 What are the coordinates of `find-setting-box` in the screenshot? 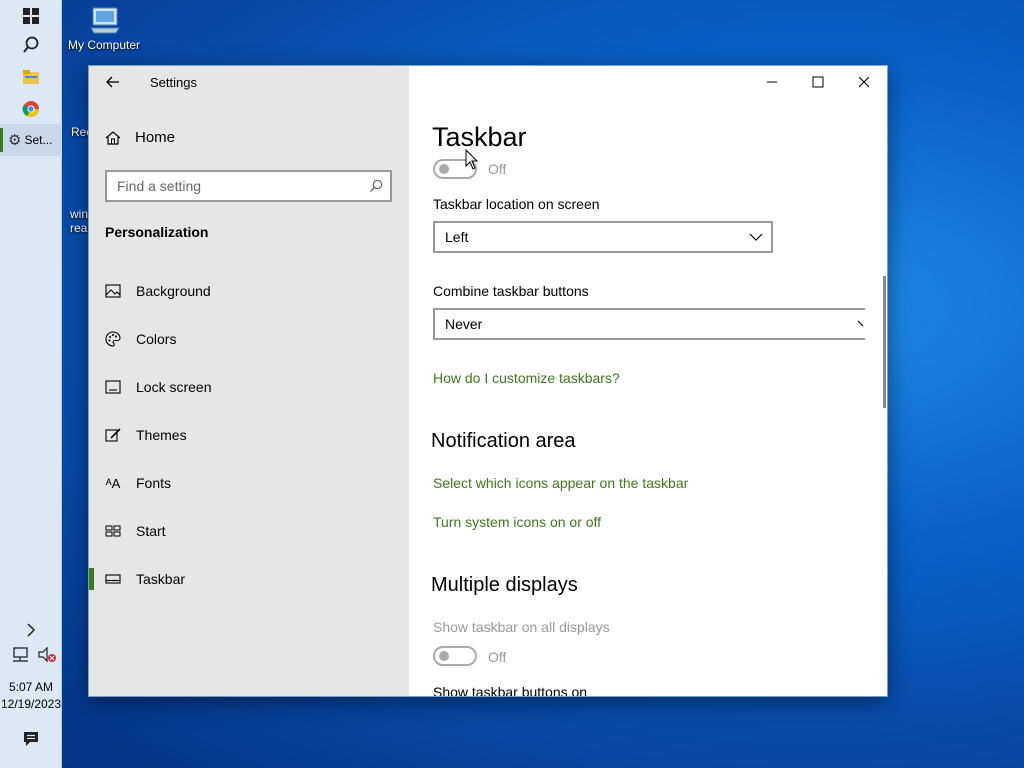 It's located at (248, 186).